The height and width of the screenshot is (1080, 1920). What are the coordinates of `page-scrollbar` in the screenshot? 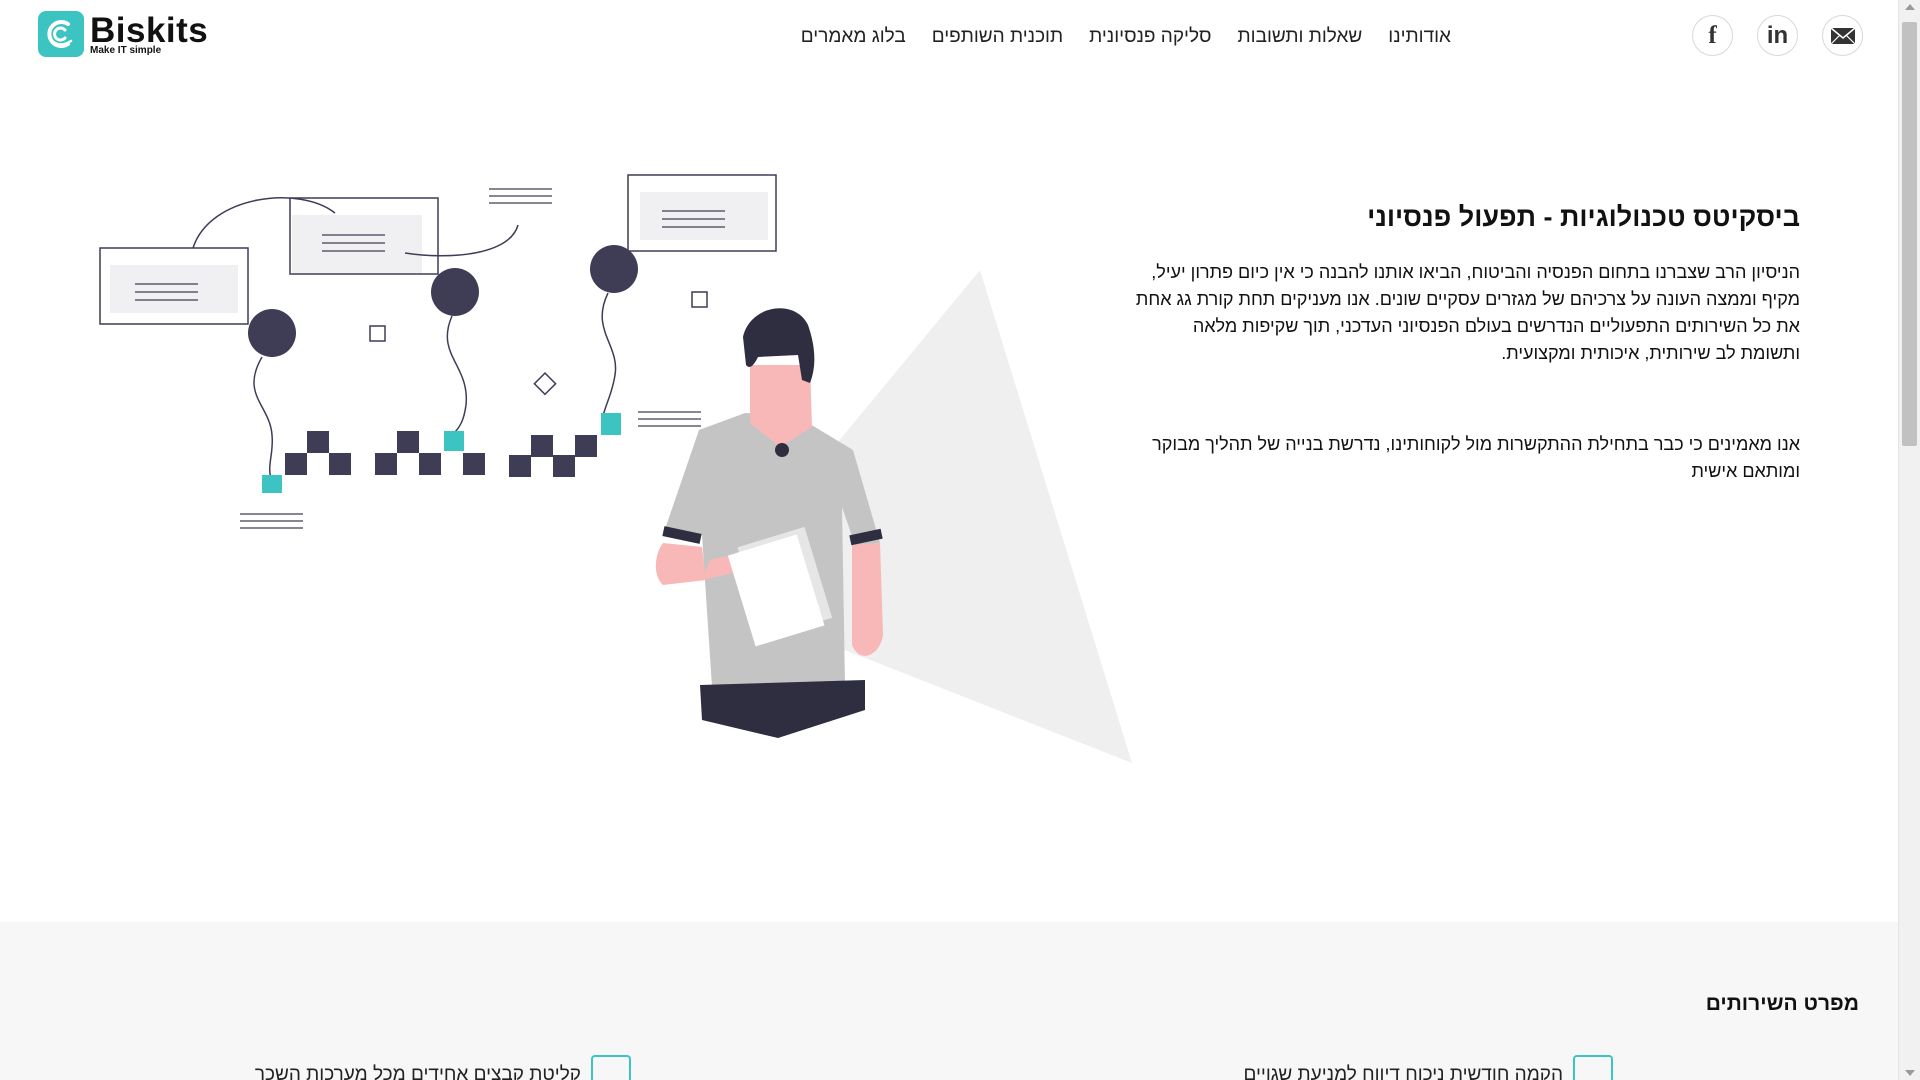 It's located at (1909, 540).